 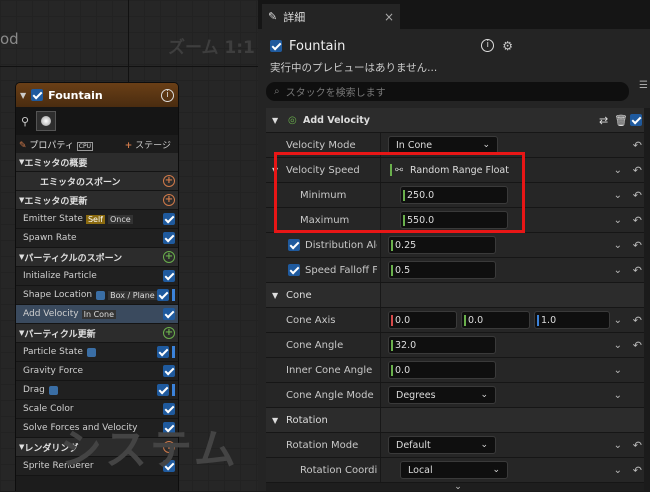 What do you see at coordinates (458, 295) in the screenshot?
I see `cone-category-header: ▼ Cone` at bounding box center [458, 295].